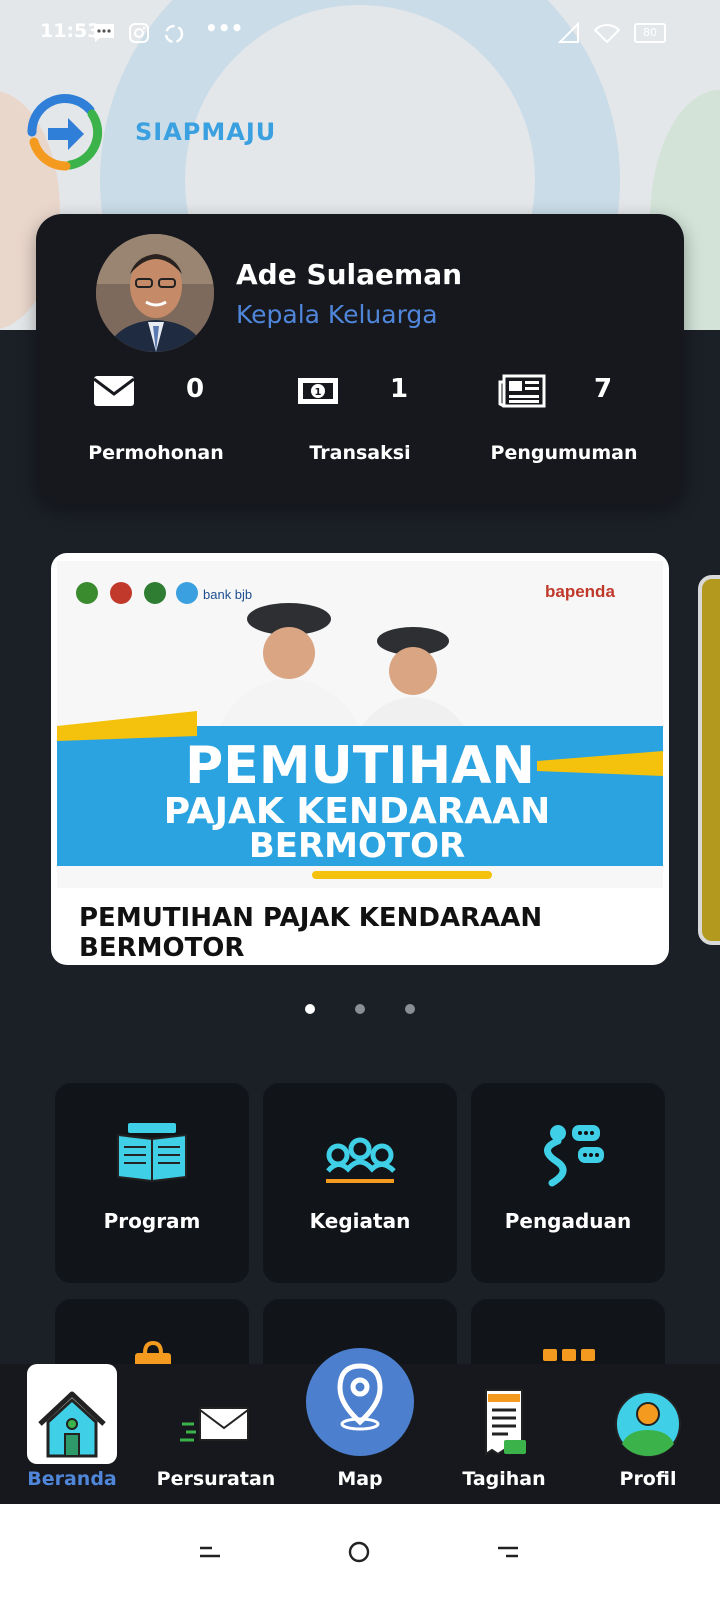 This screenshot has height=1600, width=720. What do you see at coordinates (564, 425) in the screenshot?
I see `stat-pengumuman: 7 Pengumuman` at bounding box center [564, 425].